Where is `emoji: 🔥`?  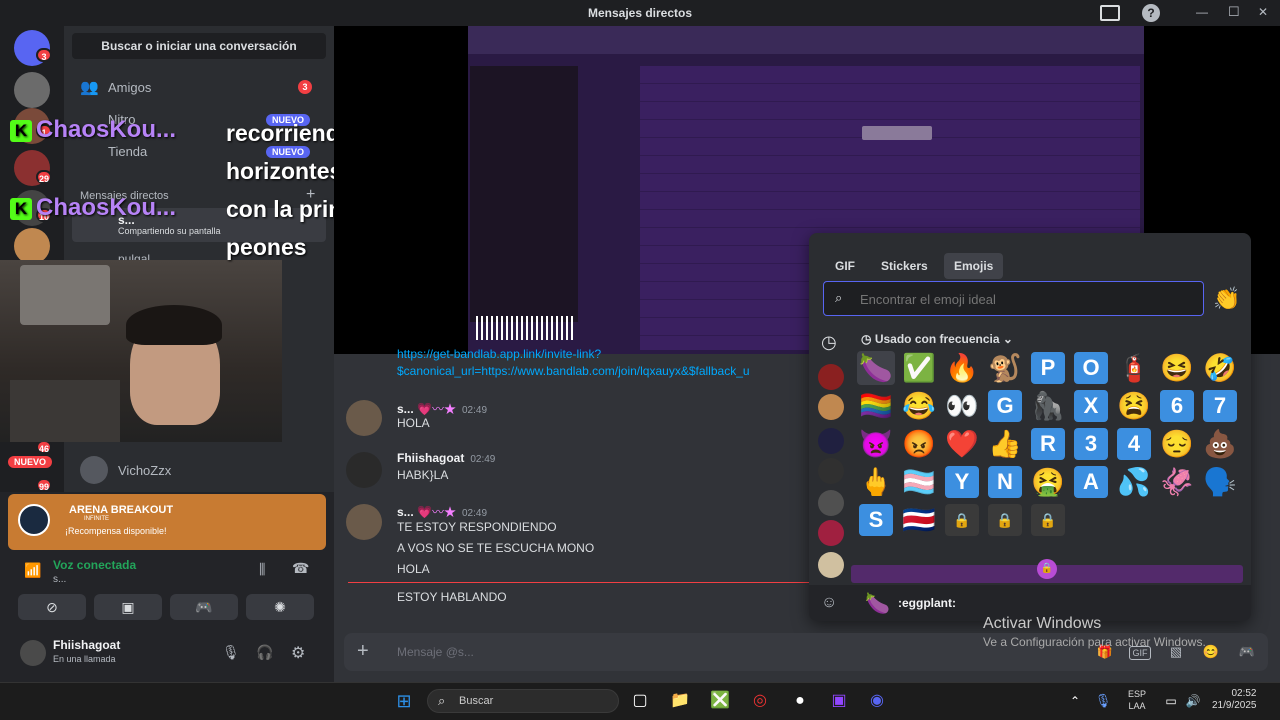 emoji: 🔥 is located at coordinates (962, 368).